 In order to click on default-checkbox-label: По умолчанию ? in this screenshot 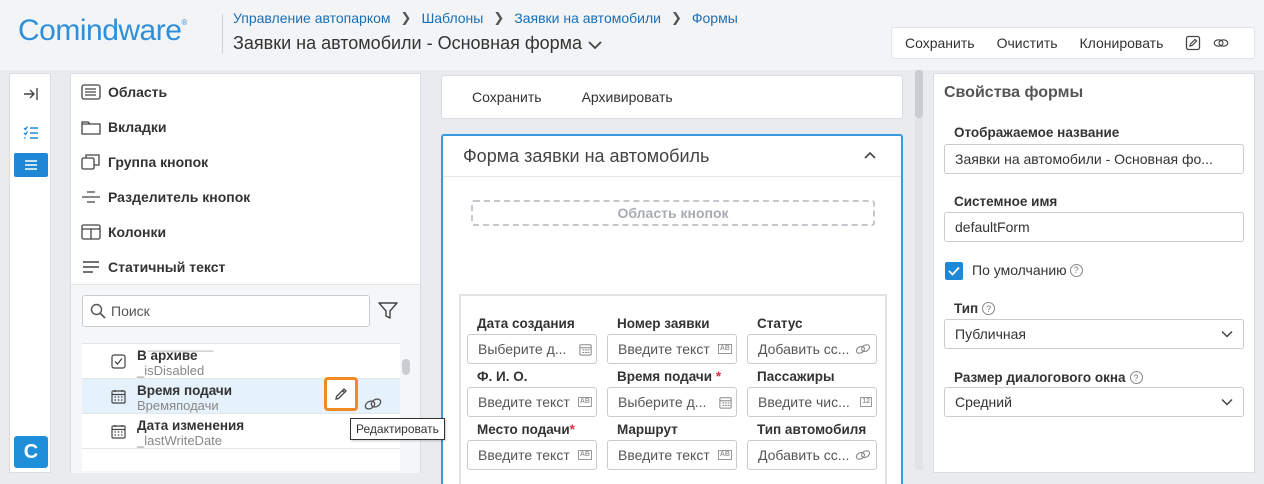, I will do `click(1027, 270)`.